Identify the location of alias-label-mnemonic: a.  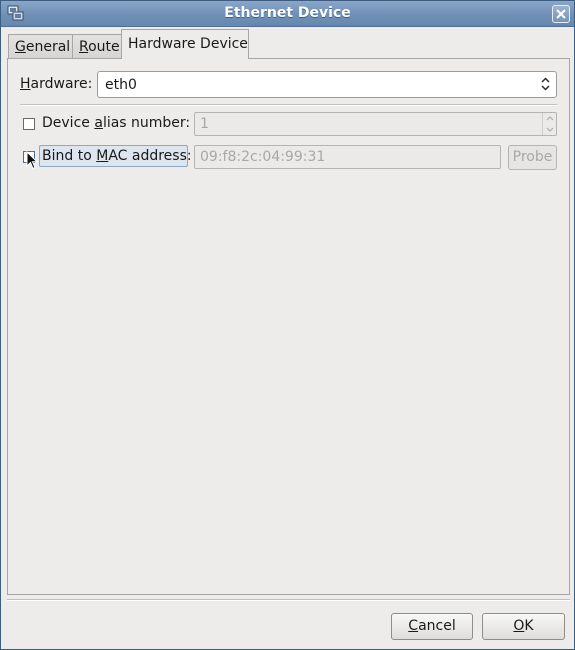
(98, 123).